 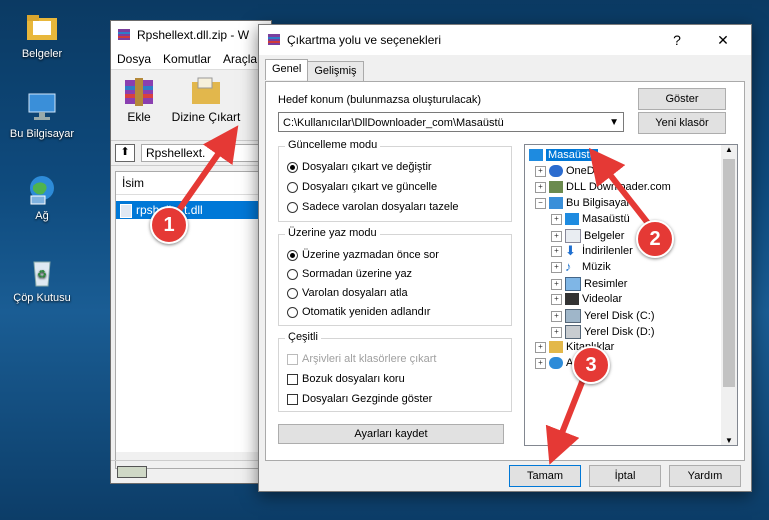 What do you see at coordinates (204, 173) in the screenshot?
I see `arrow-to-extract` at bounding box center [204, 173].